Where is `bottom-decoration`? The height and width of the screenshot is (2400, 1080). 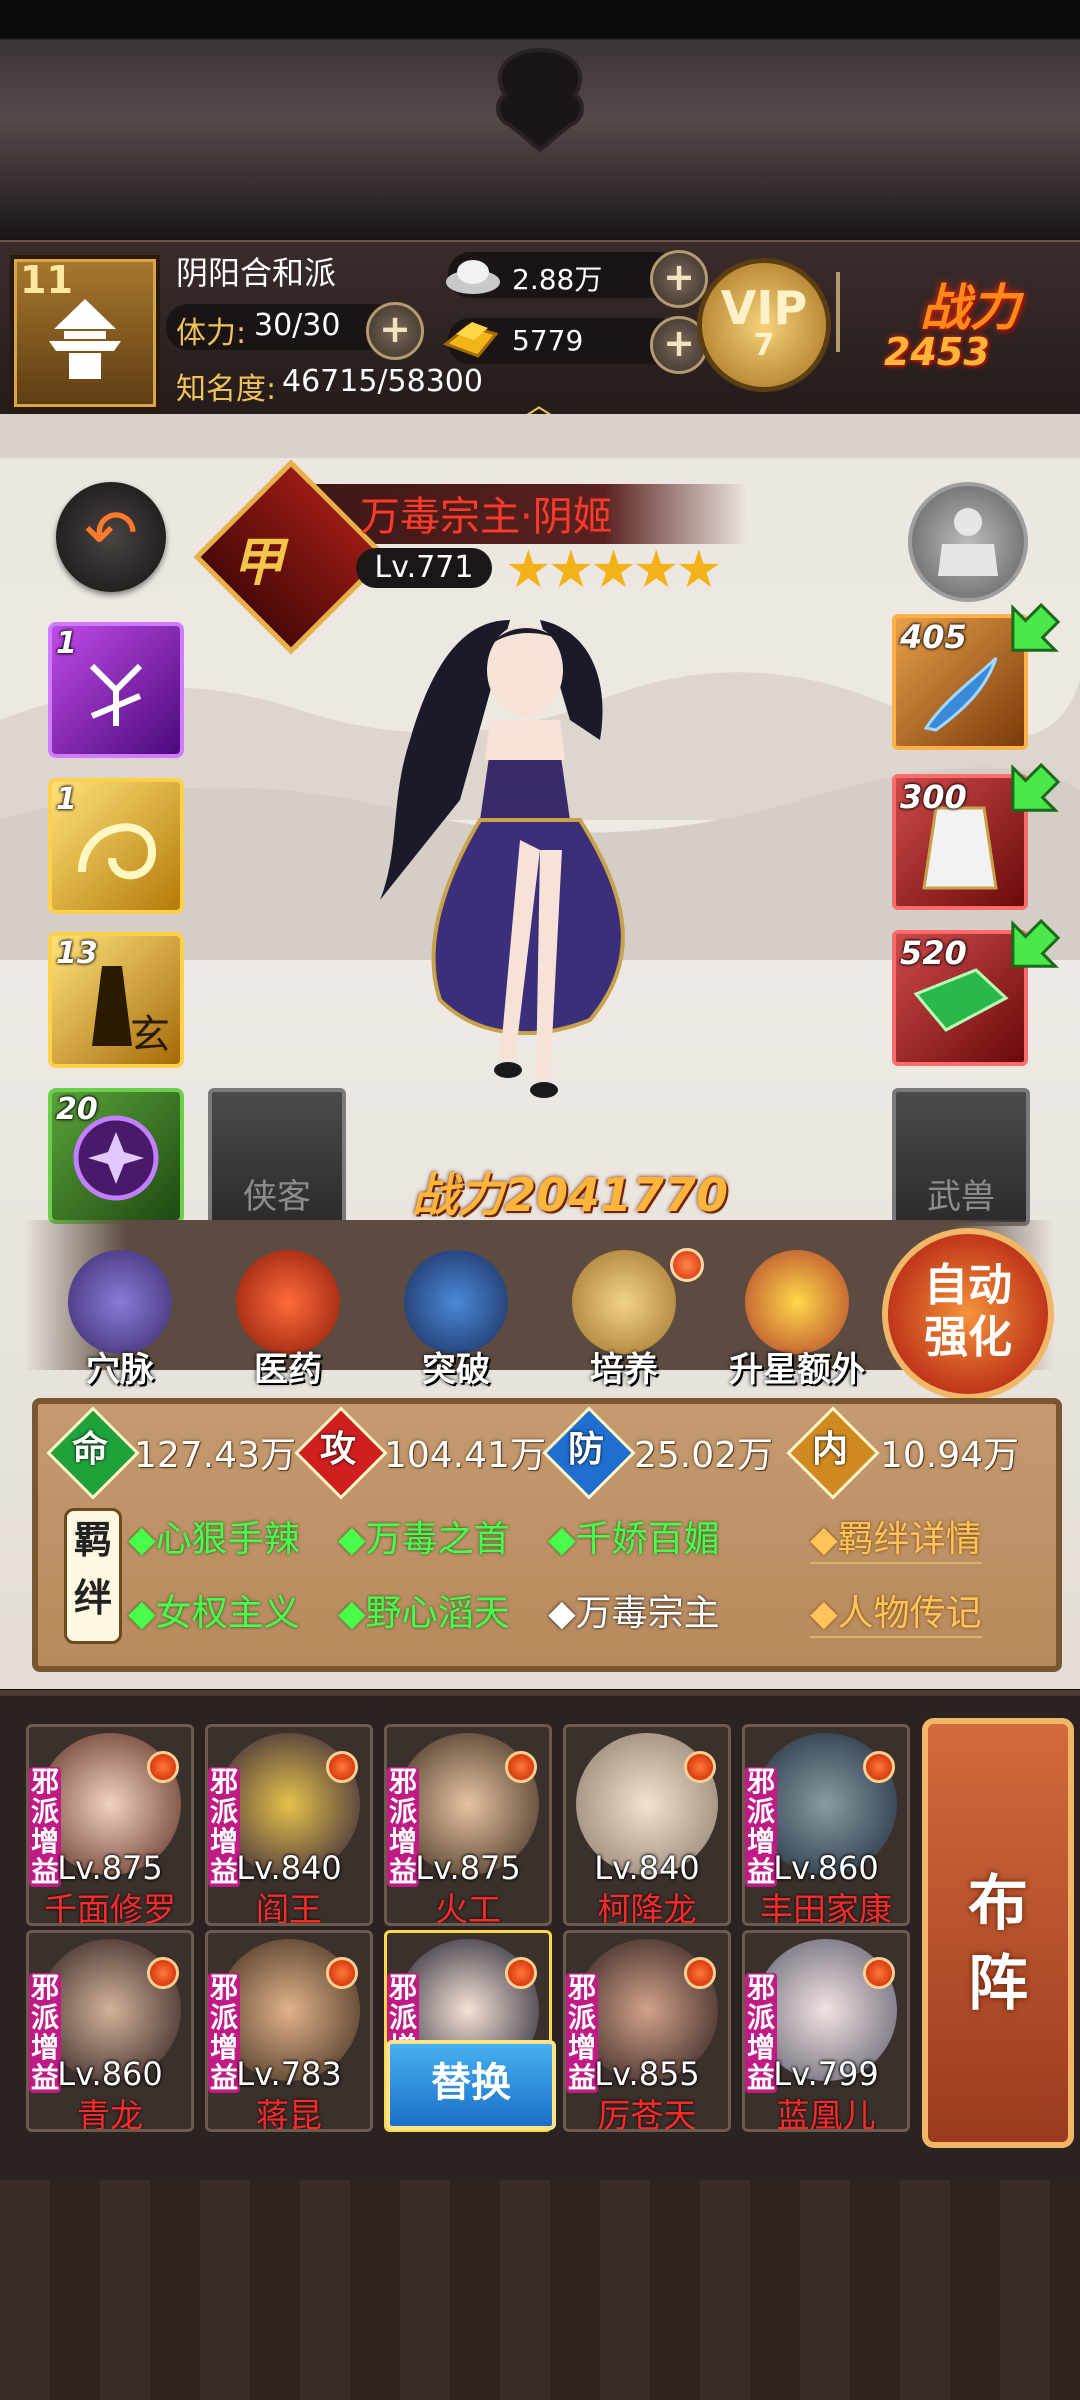
bottom-decoration is located at coordinates (540, 2290).